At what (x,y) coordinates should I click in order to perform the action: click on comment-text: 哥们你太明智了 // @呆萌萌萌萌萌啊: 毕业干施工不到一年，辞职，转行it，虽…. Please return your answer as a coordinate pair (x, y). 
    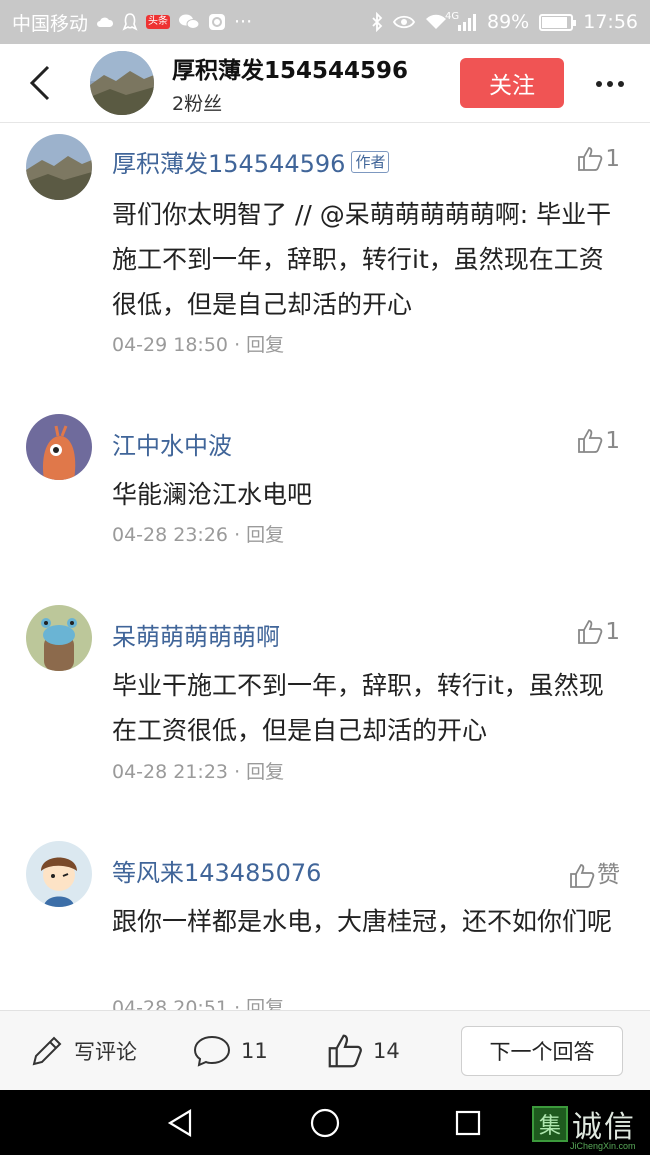
    Looking at the image, I should click on (362, 259).